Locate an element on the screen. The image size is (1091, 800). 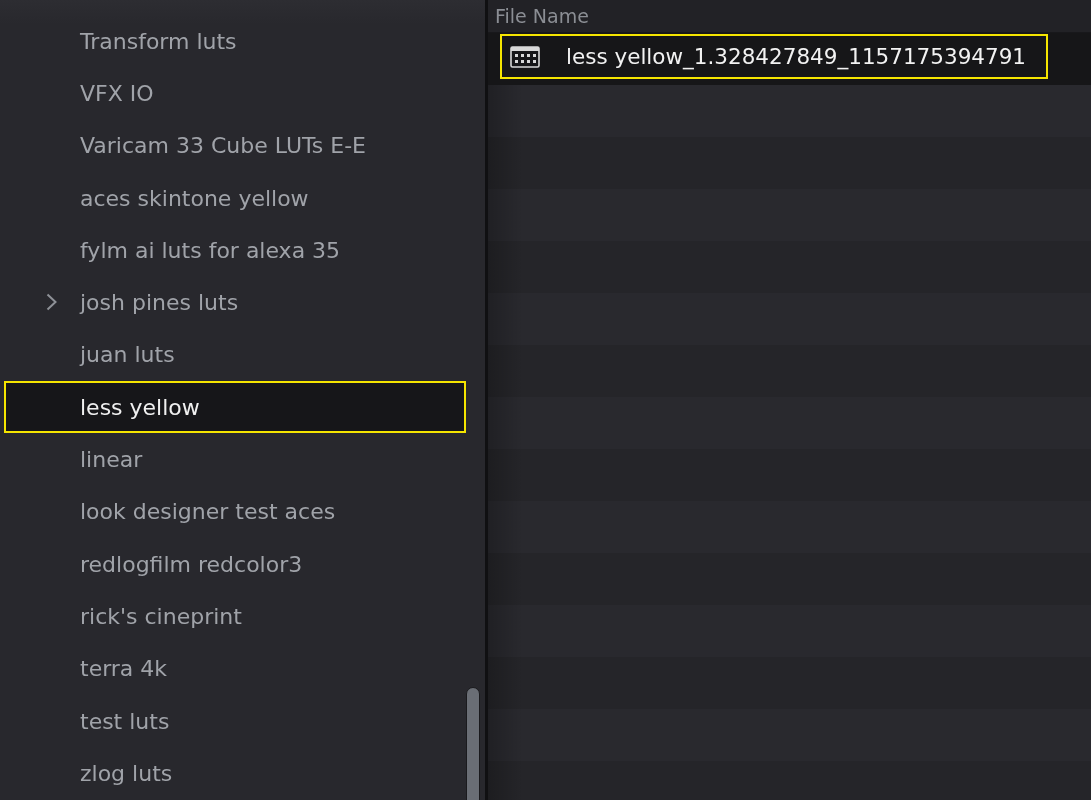
folder-item: zlog luts is located at coordinates (235, 773).